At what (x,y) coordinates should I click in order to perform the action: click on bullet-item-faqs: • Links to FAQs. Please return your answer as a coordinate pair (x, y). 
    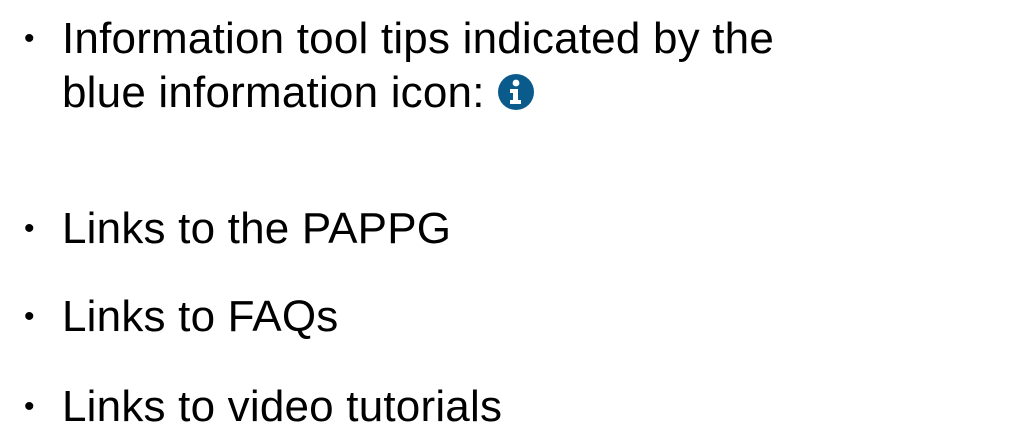
    Looking at the image, I should click on (179, 317).